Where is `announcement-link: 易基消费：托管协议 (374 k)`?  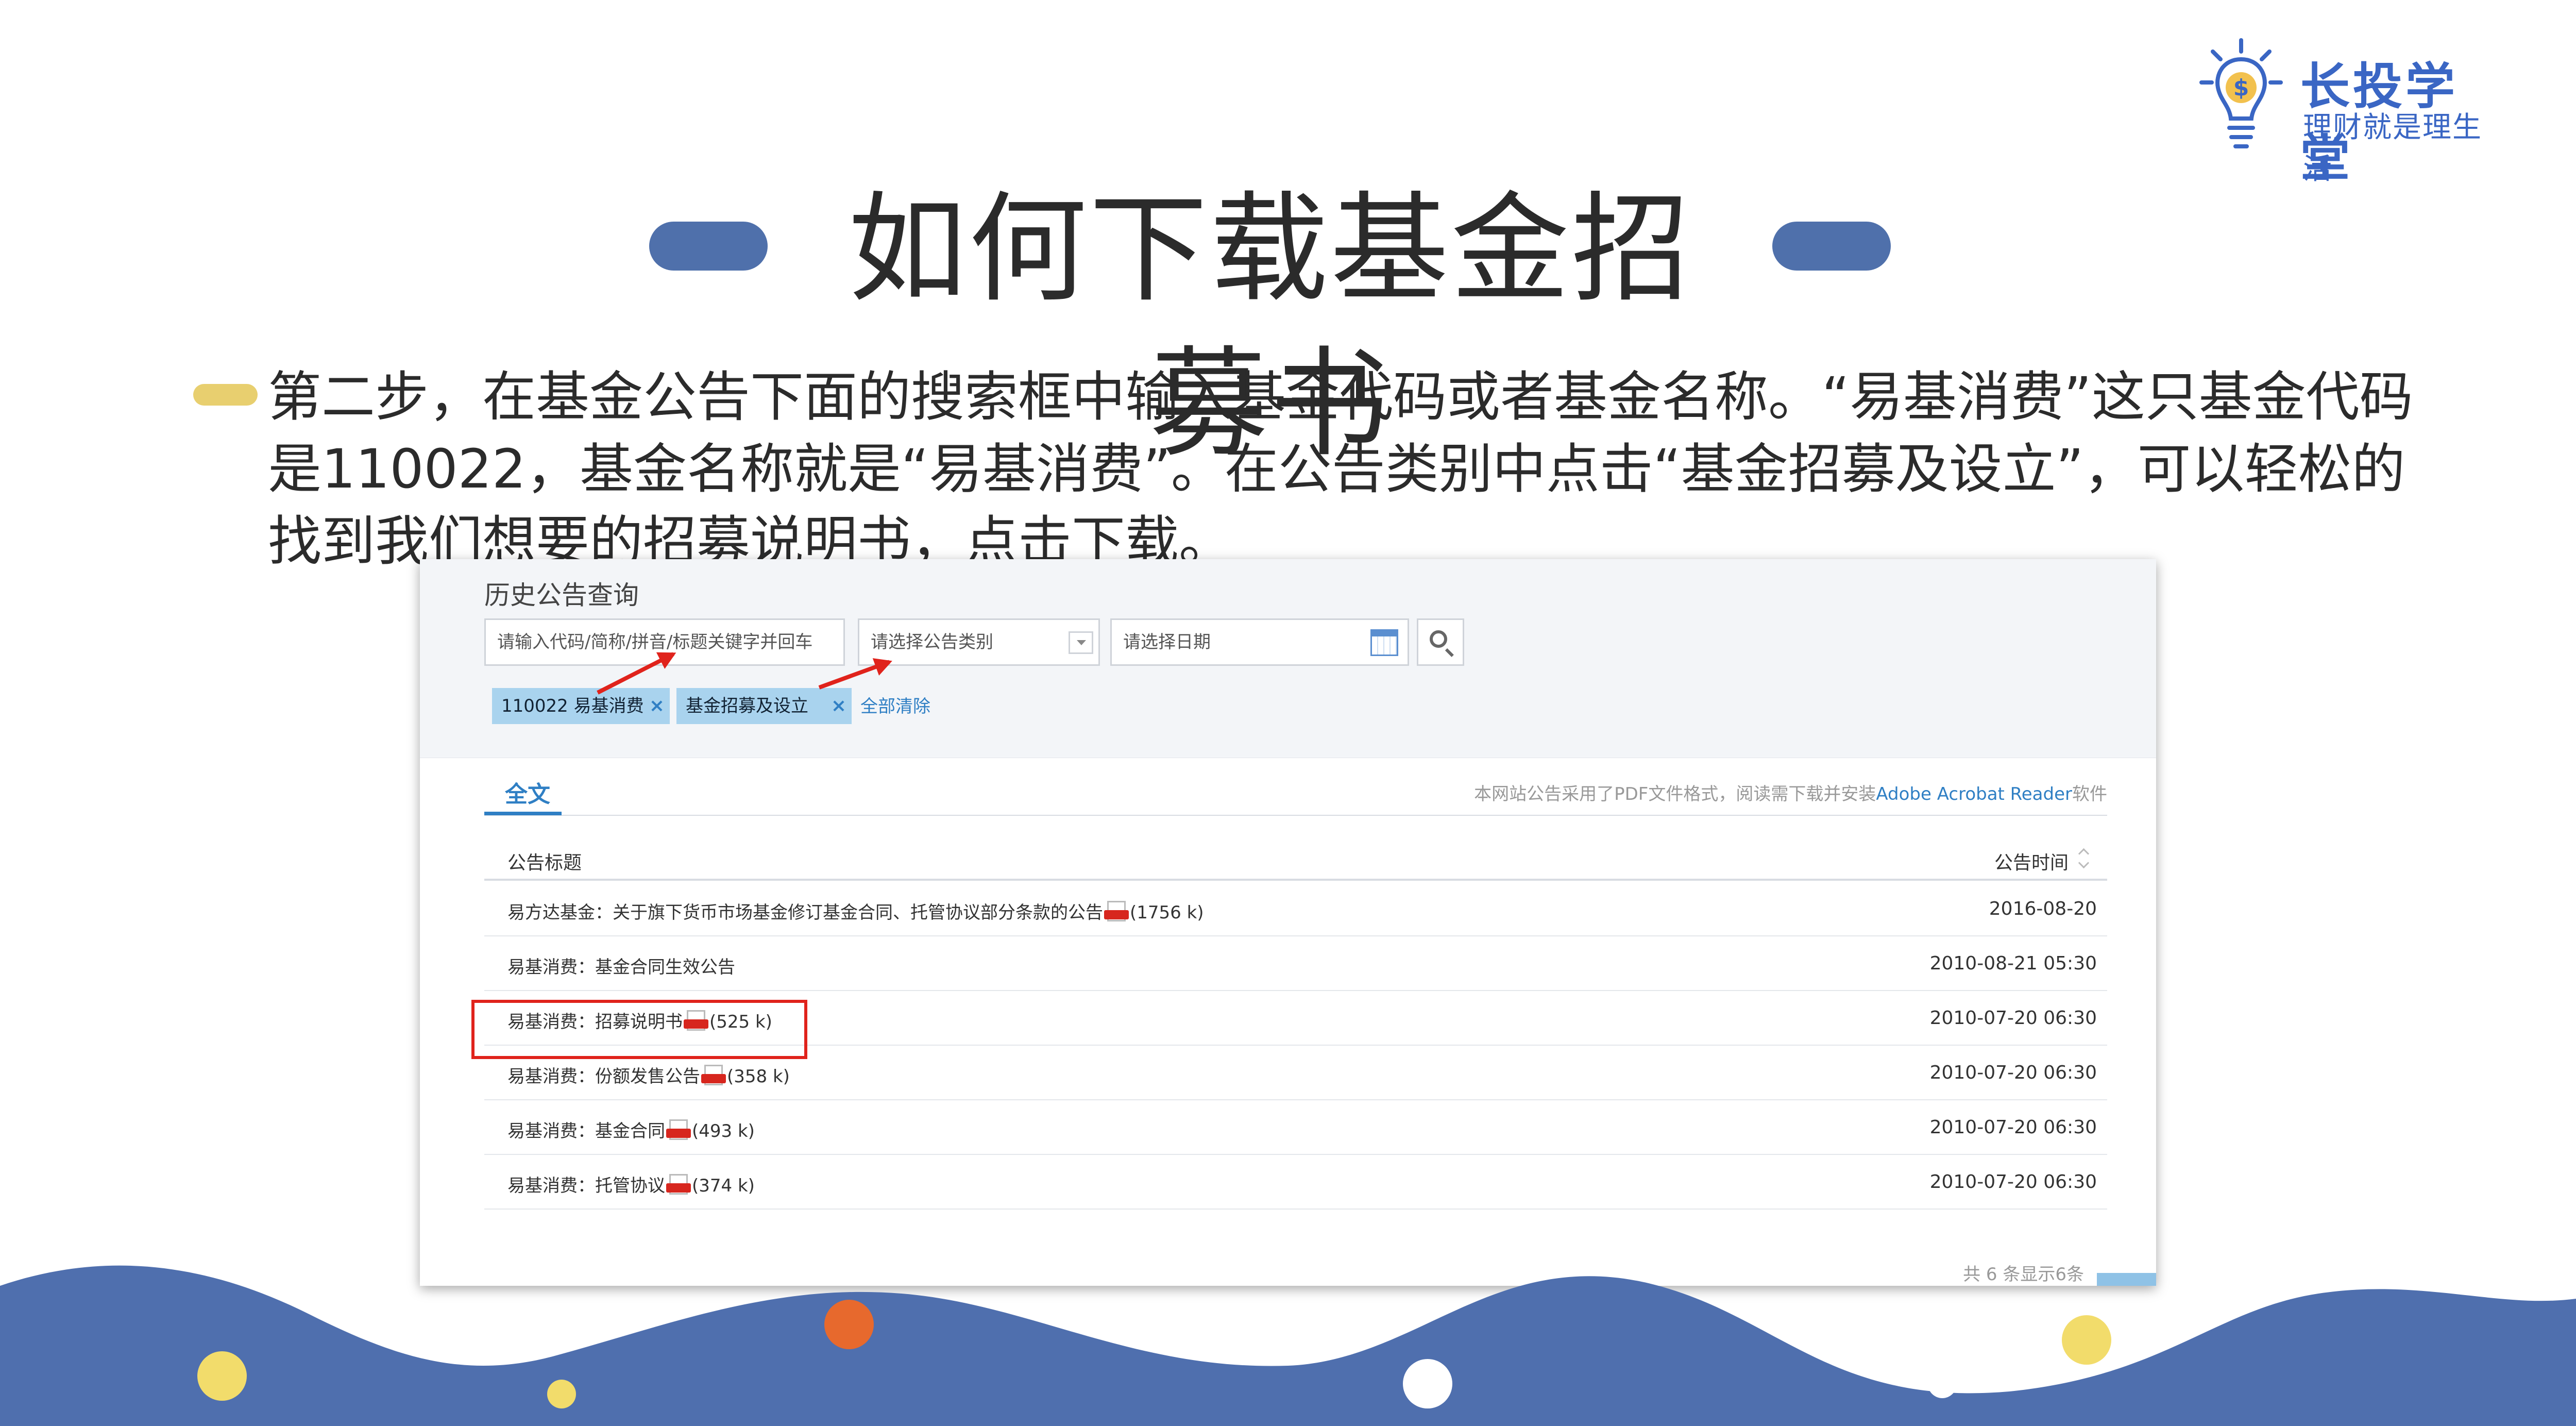
announcement-link: 易基消费：托管协议 (374 k) is located at coordinates (631, 1184).